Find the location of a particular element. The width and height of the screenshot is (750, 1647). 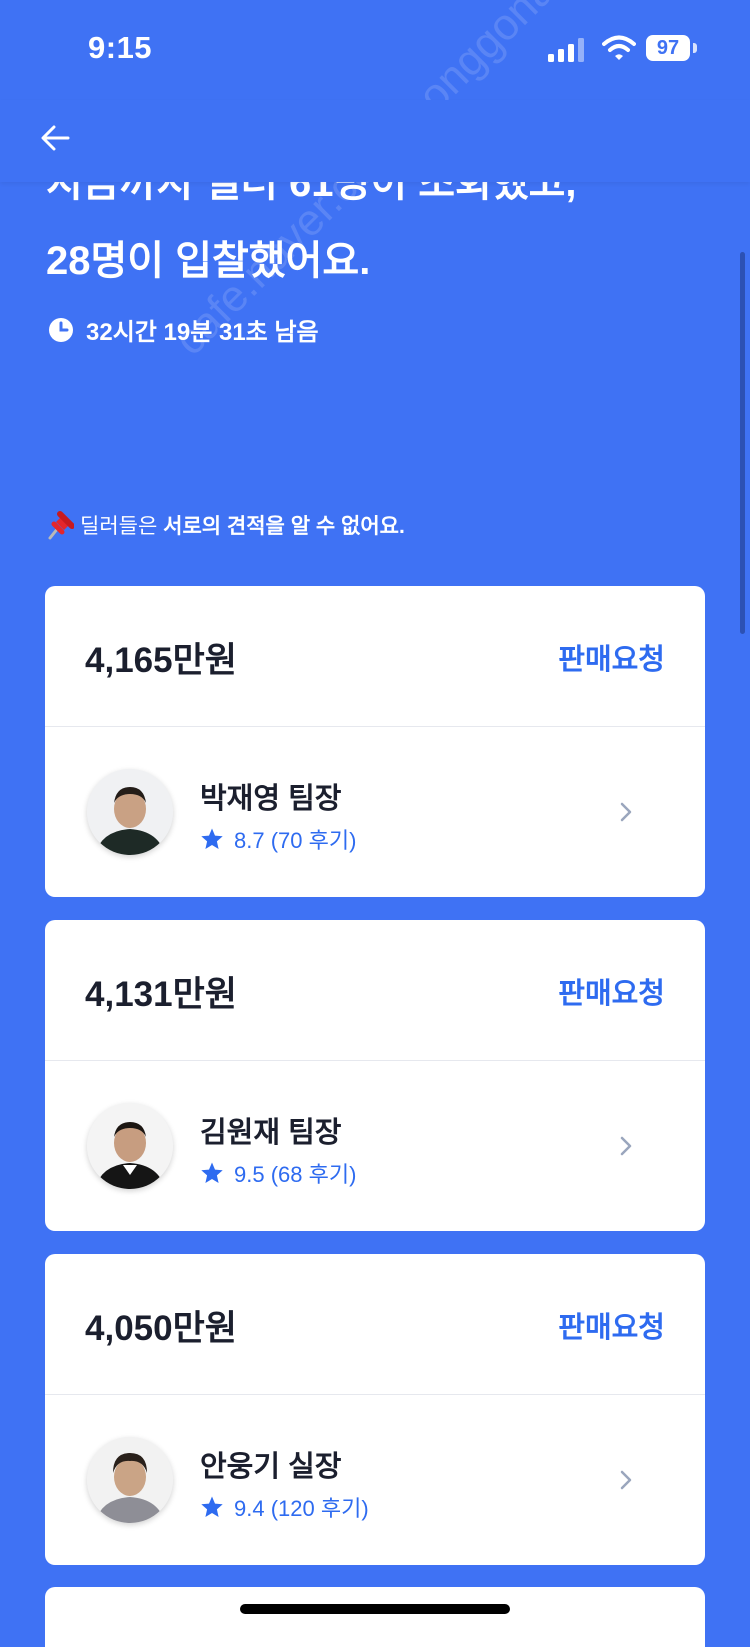

home-indicator is located at coordinates (375, 1609).